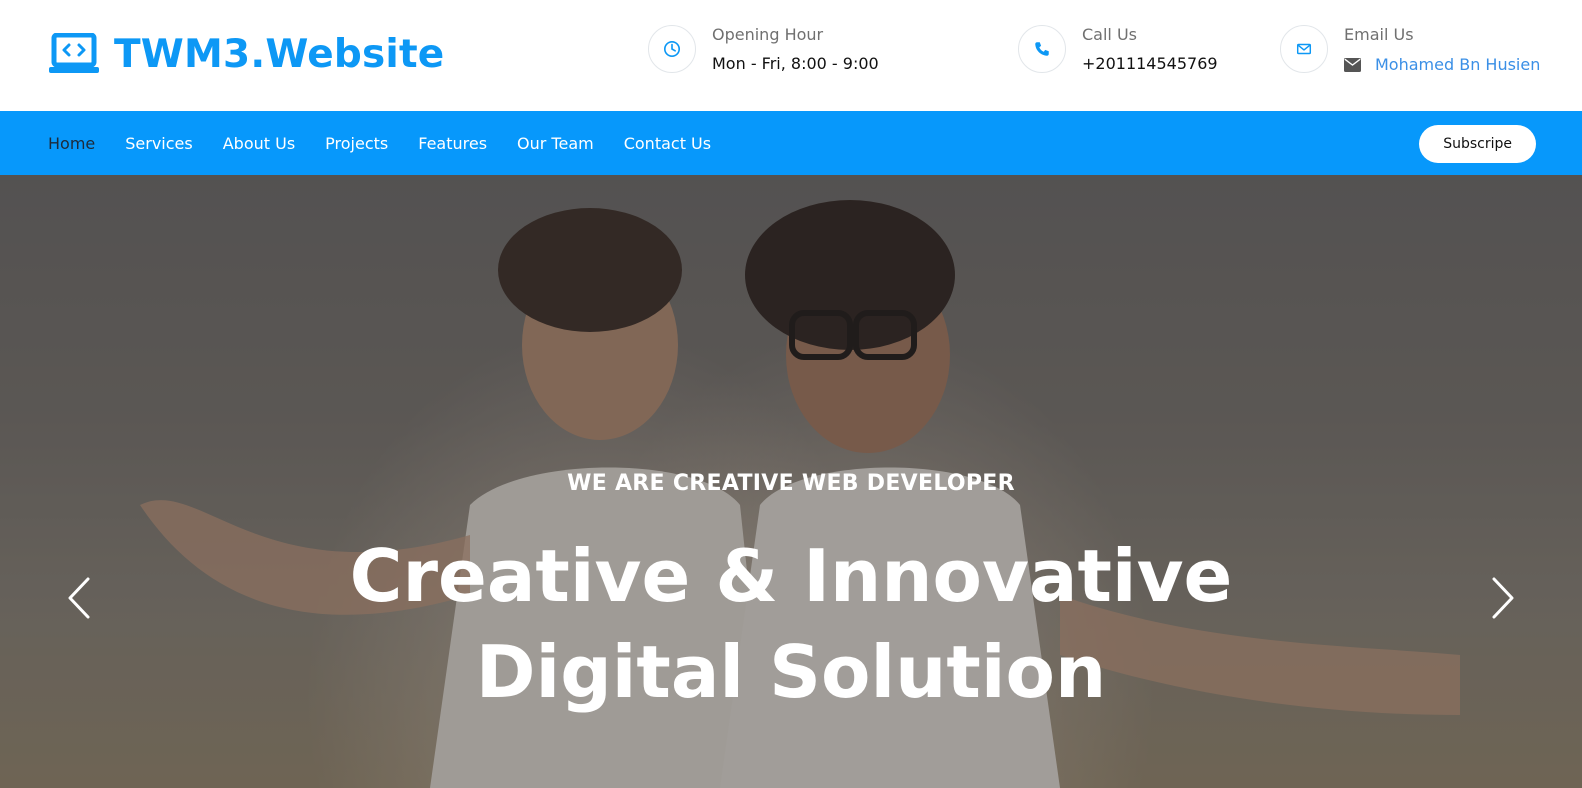  I want to click on email-us-block: Email Us Mohamed Bn Husien, so click(1410, 49).